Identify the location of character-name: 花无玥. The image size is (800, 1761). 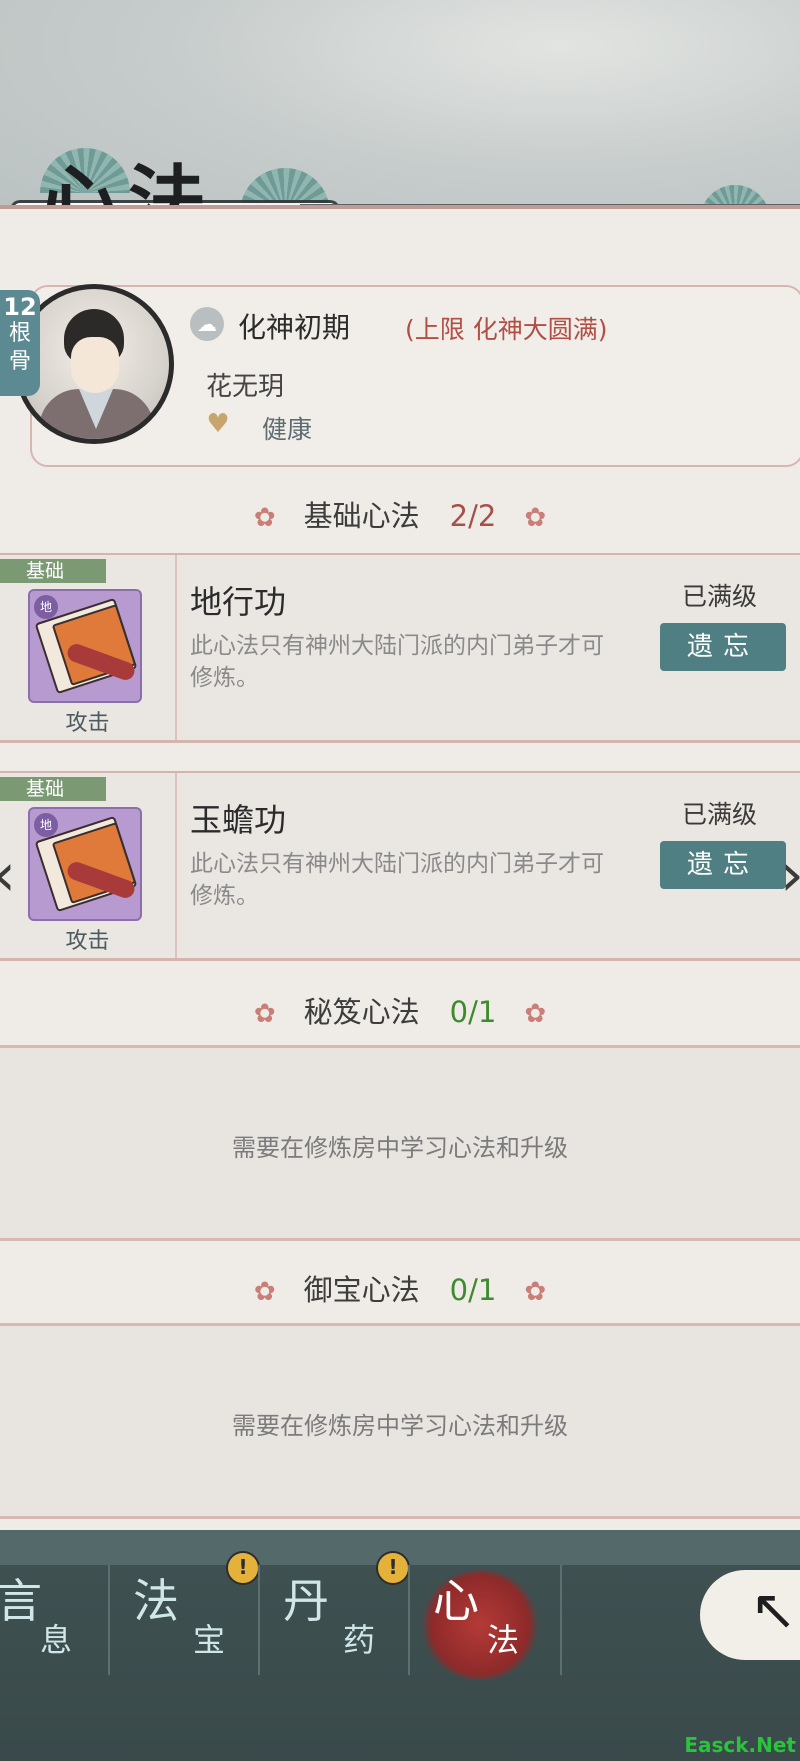
(245, 387).